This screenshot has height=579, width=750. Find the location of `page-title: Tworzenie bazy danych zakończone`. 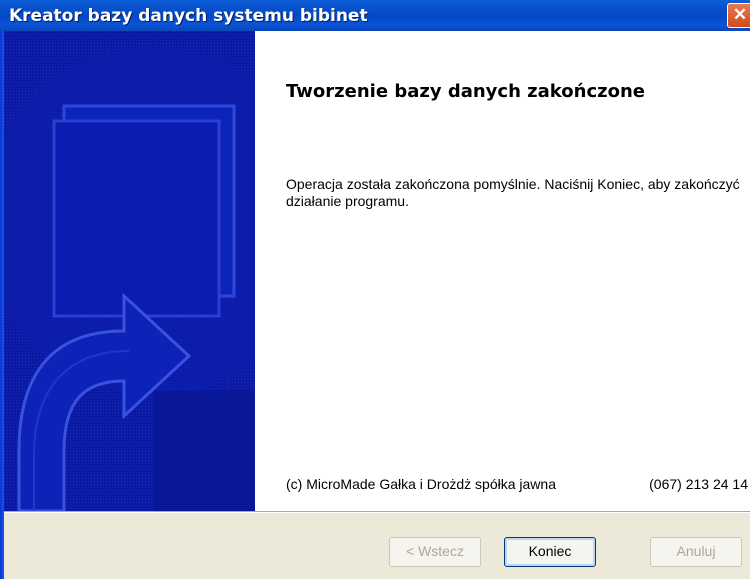

page-title: Tworzenie bazy danych zakończone is located at coordinates (465, 91).